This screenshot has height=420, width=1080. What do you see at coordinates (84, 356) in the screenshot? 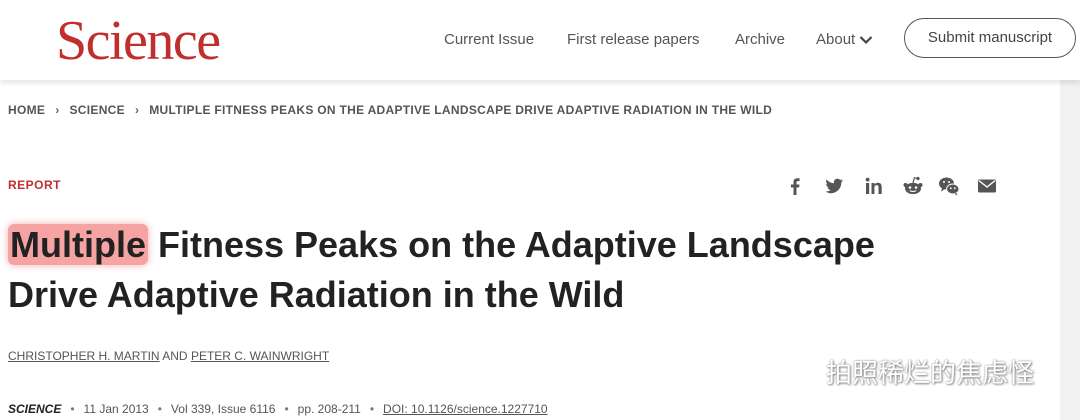
I see `author-martin-link: CHRISTOPHER H. MARTIN` at bounding box center [84, 356].